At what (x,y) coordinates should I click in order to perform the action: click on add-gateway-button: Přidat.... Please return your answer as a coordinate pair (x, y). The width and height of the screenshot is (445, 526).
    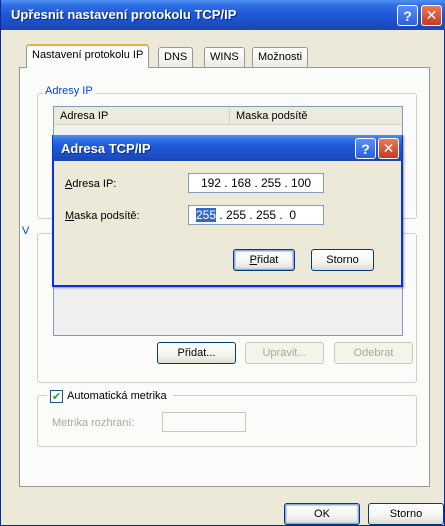
    Looking at the image, I should click on (196, 353).